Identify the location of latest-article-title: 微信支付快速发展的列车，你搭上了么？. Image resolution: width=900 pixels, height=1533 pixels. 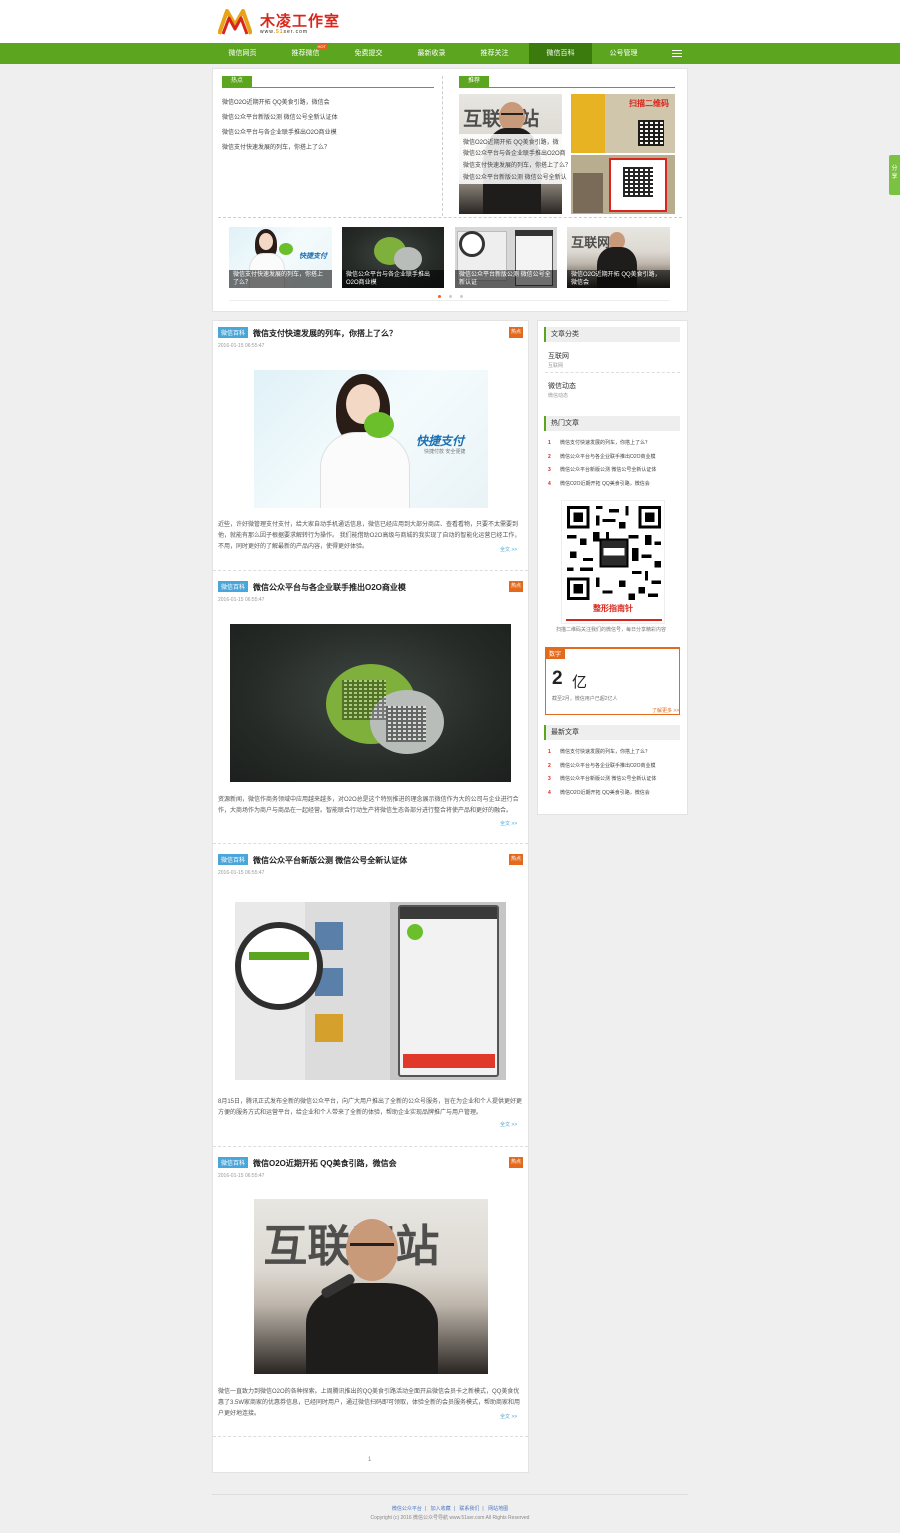
(605, 752).